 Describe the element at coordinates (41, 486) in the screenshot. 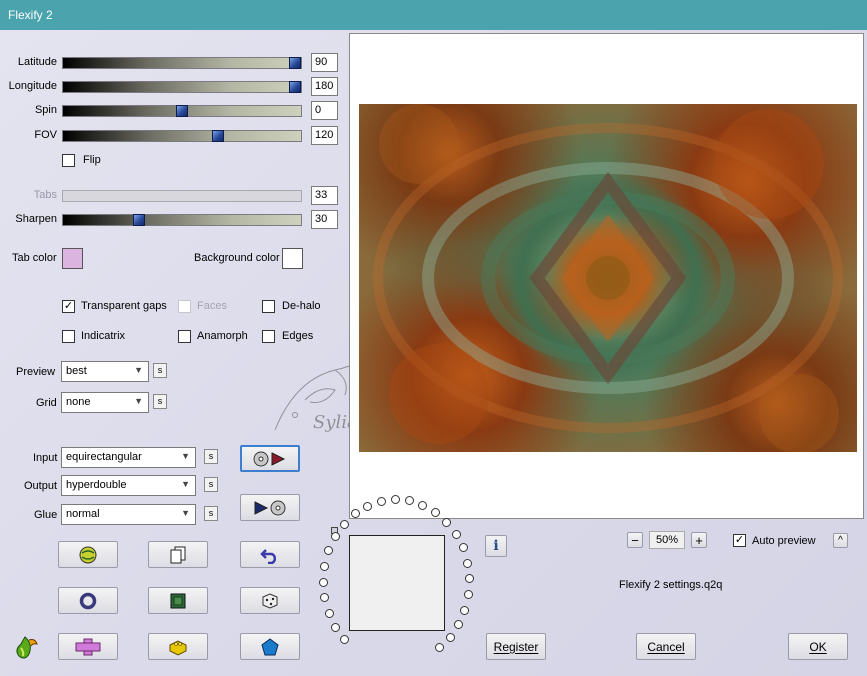

I see `output-label: Output` at that location.